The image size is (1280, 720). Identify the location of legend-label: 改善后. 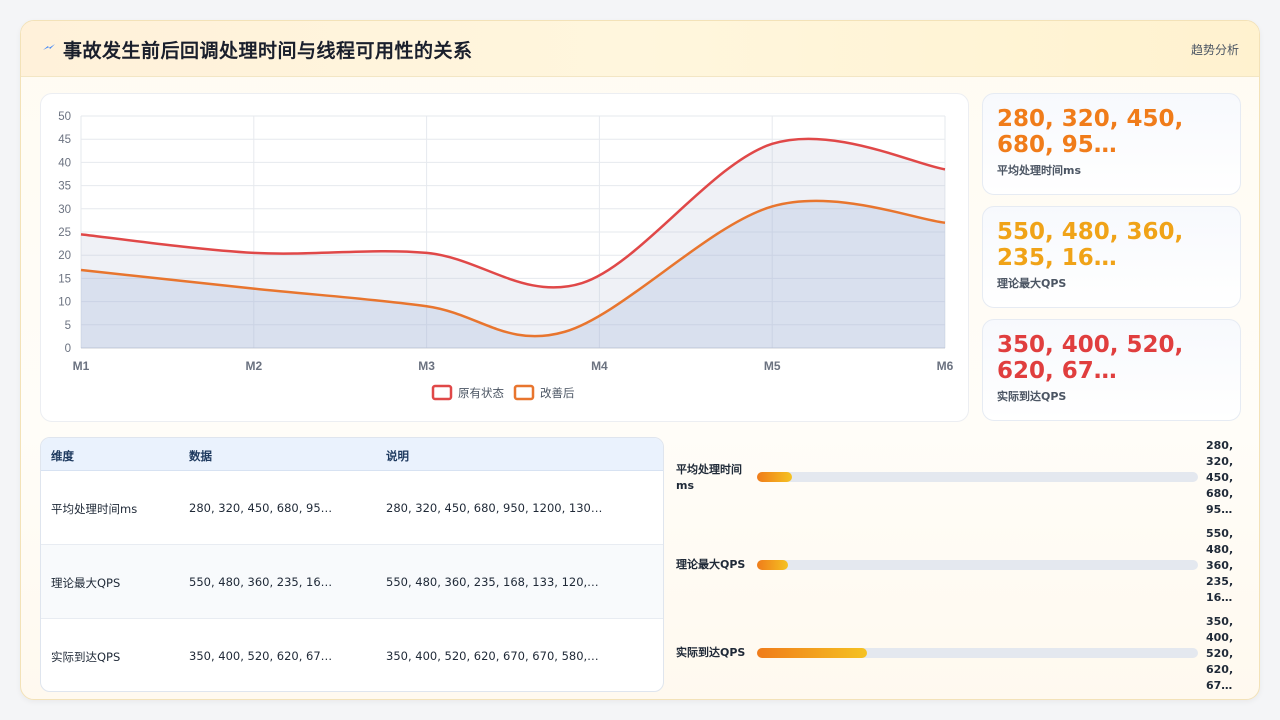
(557, 393).